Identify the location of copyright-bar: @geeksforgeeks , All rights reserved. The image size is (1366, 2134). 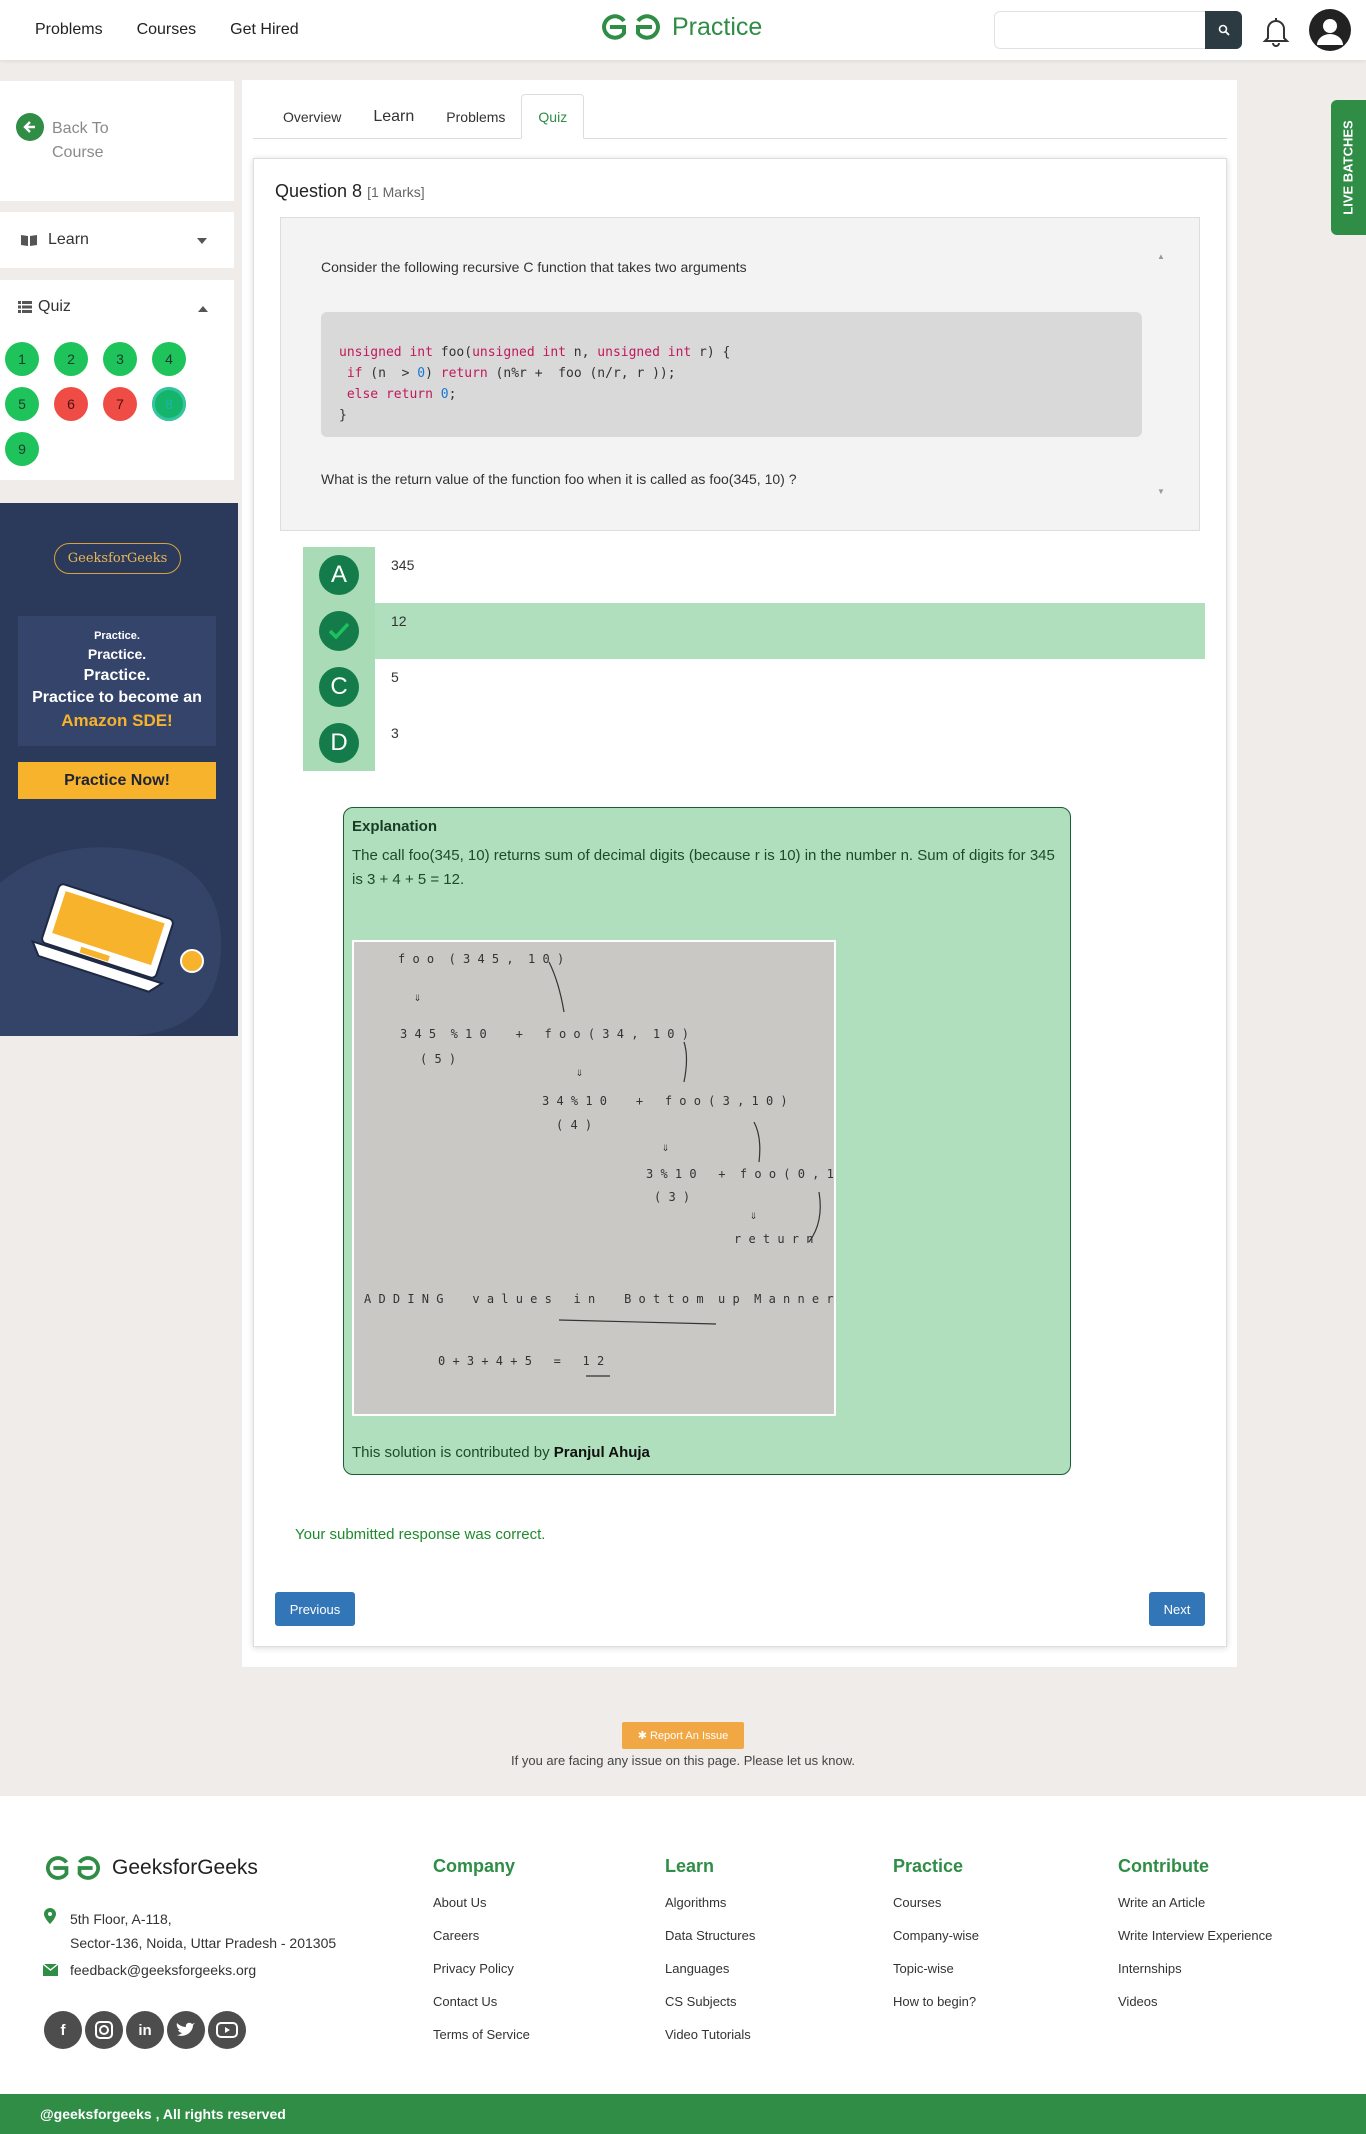
(683, 2114).